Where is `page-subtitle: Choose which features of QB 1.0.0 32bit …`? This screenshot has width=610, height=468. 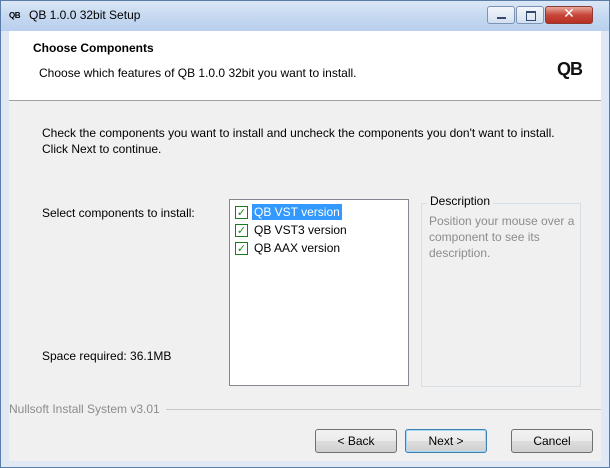 page-subtitle: Choose which features of QB 1.0.0 32bit … is located at coordinates (198, 73).